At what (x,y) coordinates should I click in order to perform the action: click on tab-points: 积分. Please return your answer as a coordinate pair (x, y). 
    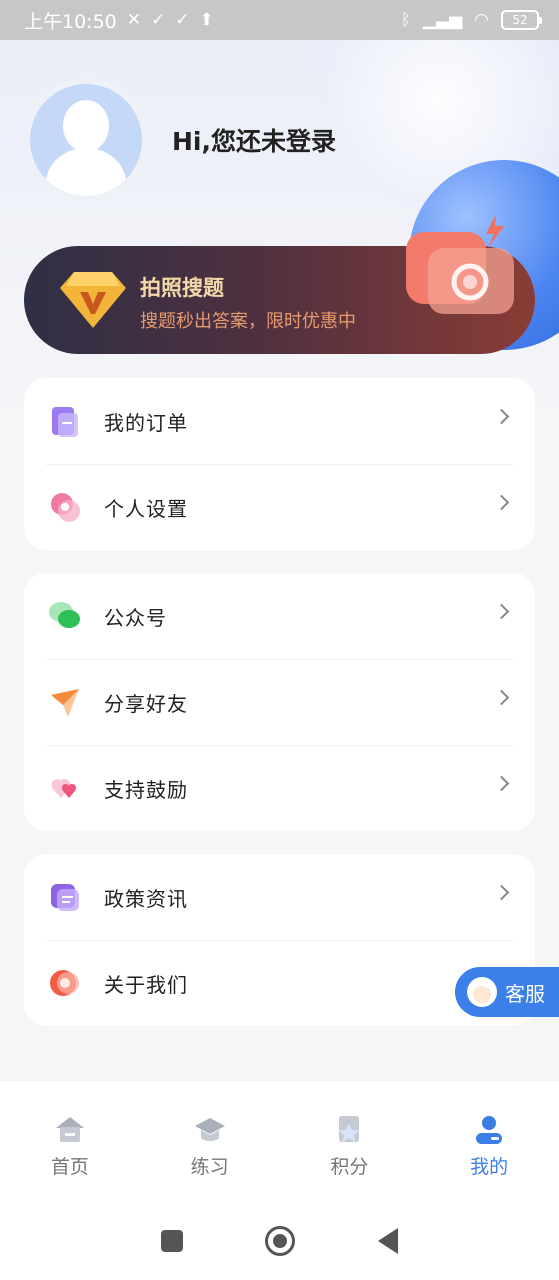
    Looking at the image, I should click on (350, 1142).